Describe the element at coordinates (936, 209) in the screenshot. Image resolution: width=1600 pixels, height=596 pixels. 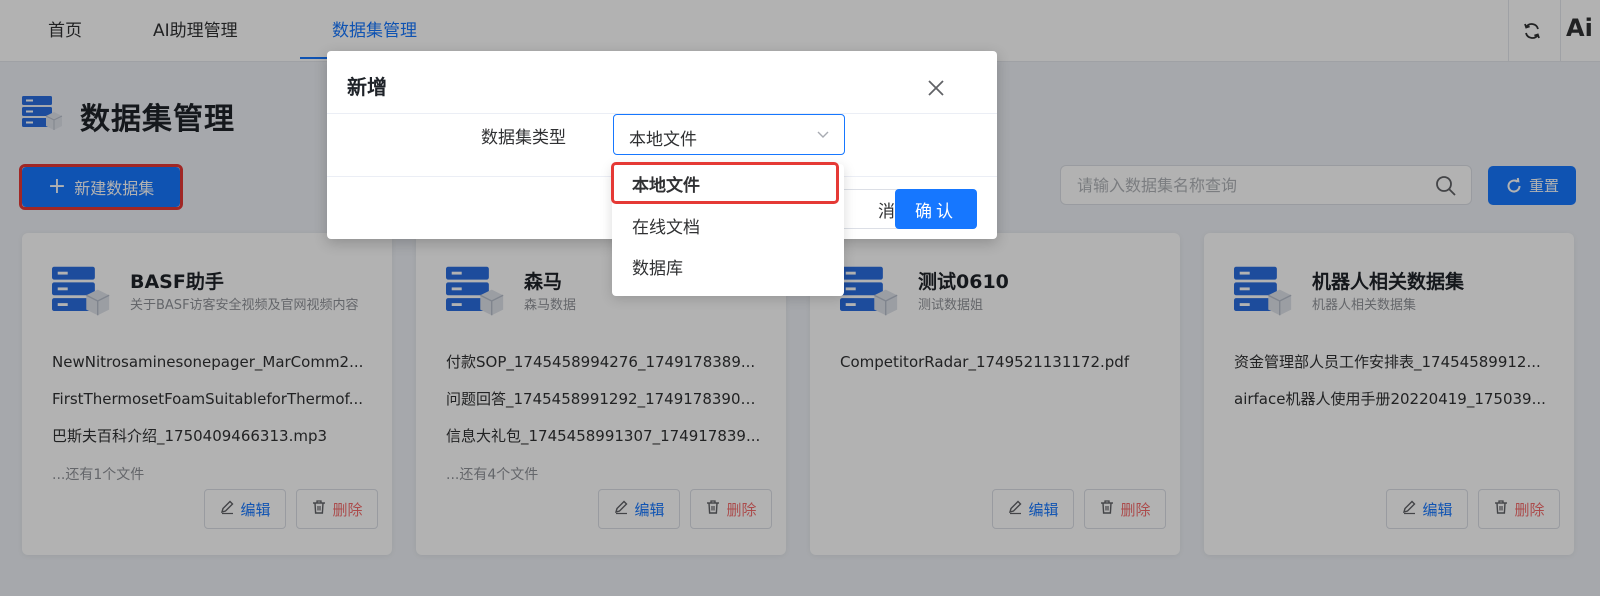
I see `confirm-button: 确认` at that location.